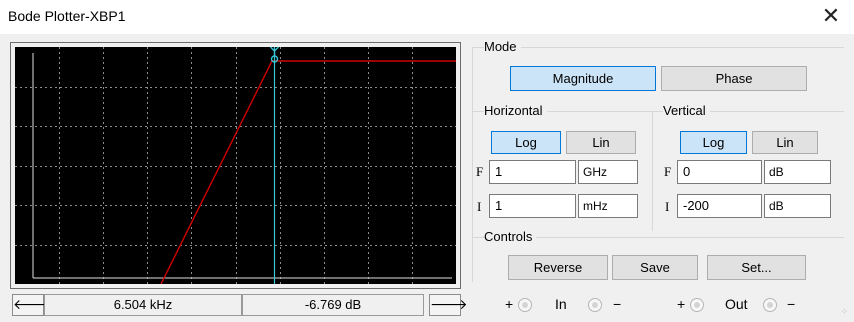 This screenshot has width=854, height=322. What do you see at coordinates (681, 304) in the screenshot?
I see `out-plus-label: +` at bounding box center [681, 304].